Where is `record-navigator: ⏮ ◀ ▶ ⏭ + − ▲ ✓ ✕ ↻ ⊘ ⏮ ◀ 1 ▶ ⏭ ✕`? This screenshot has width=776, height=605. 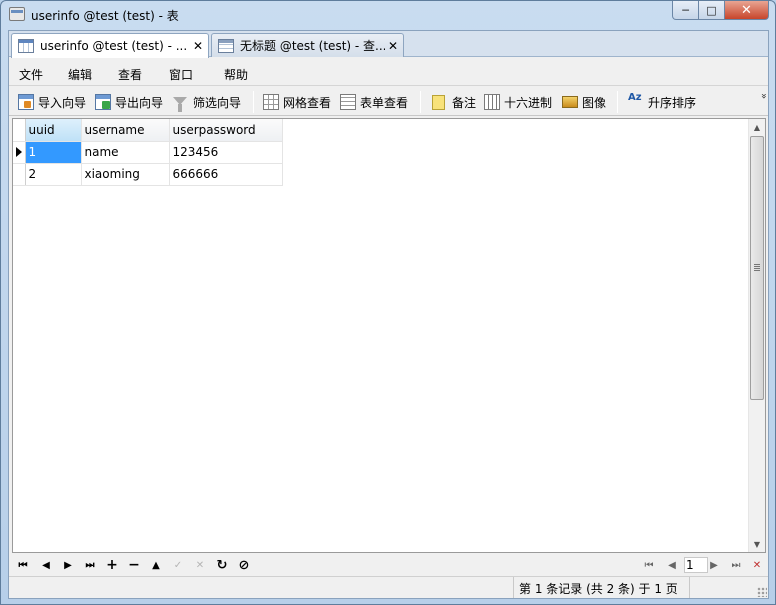
record-navigator: ⏮ ◀ ▶ ⏭ + − ▲ ✓ ✕ ↻ ⊘ ⏮ ◀ 1 ▶ ⏭ ✕ is located at coordinates (388, 565).